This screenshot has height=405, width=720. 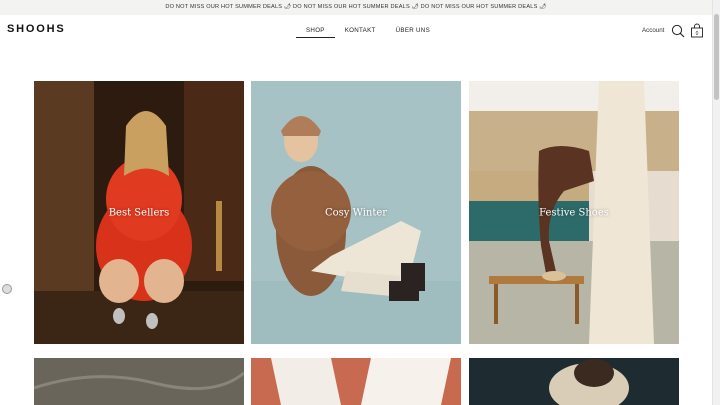 I want to click on tile-label-festive-shoes: Festive Shoes, so click(x=574, y=212).